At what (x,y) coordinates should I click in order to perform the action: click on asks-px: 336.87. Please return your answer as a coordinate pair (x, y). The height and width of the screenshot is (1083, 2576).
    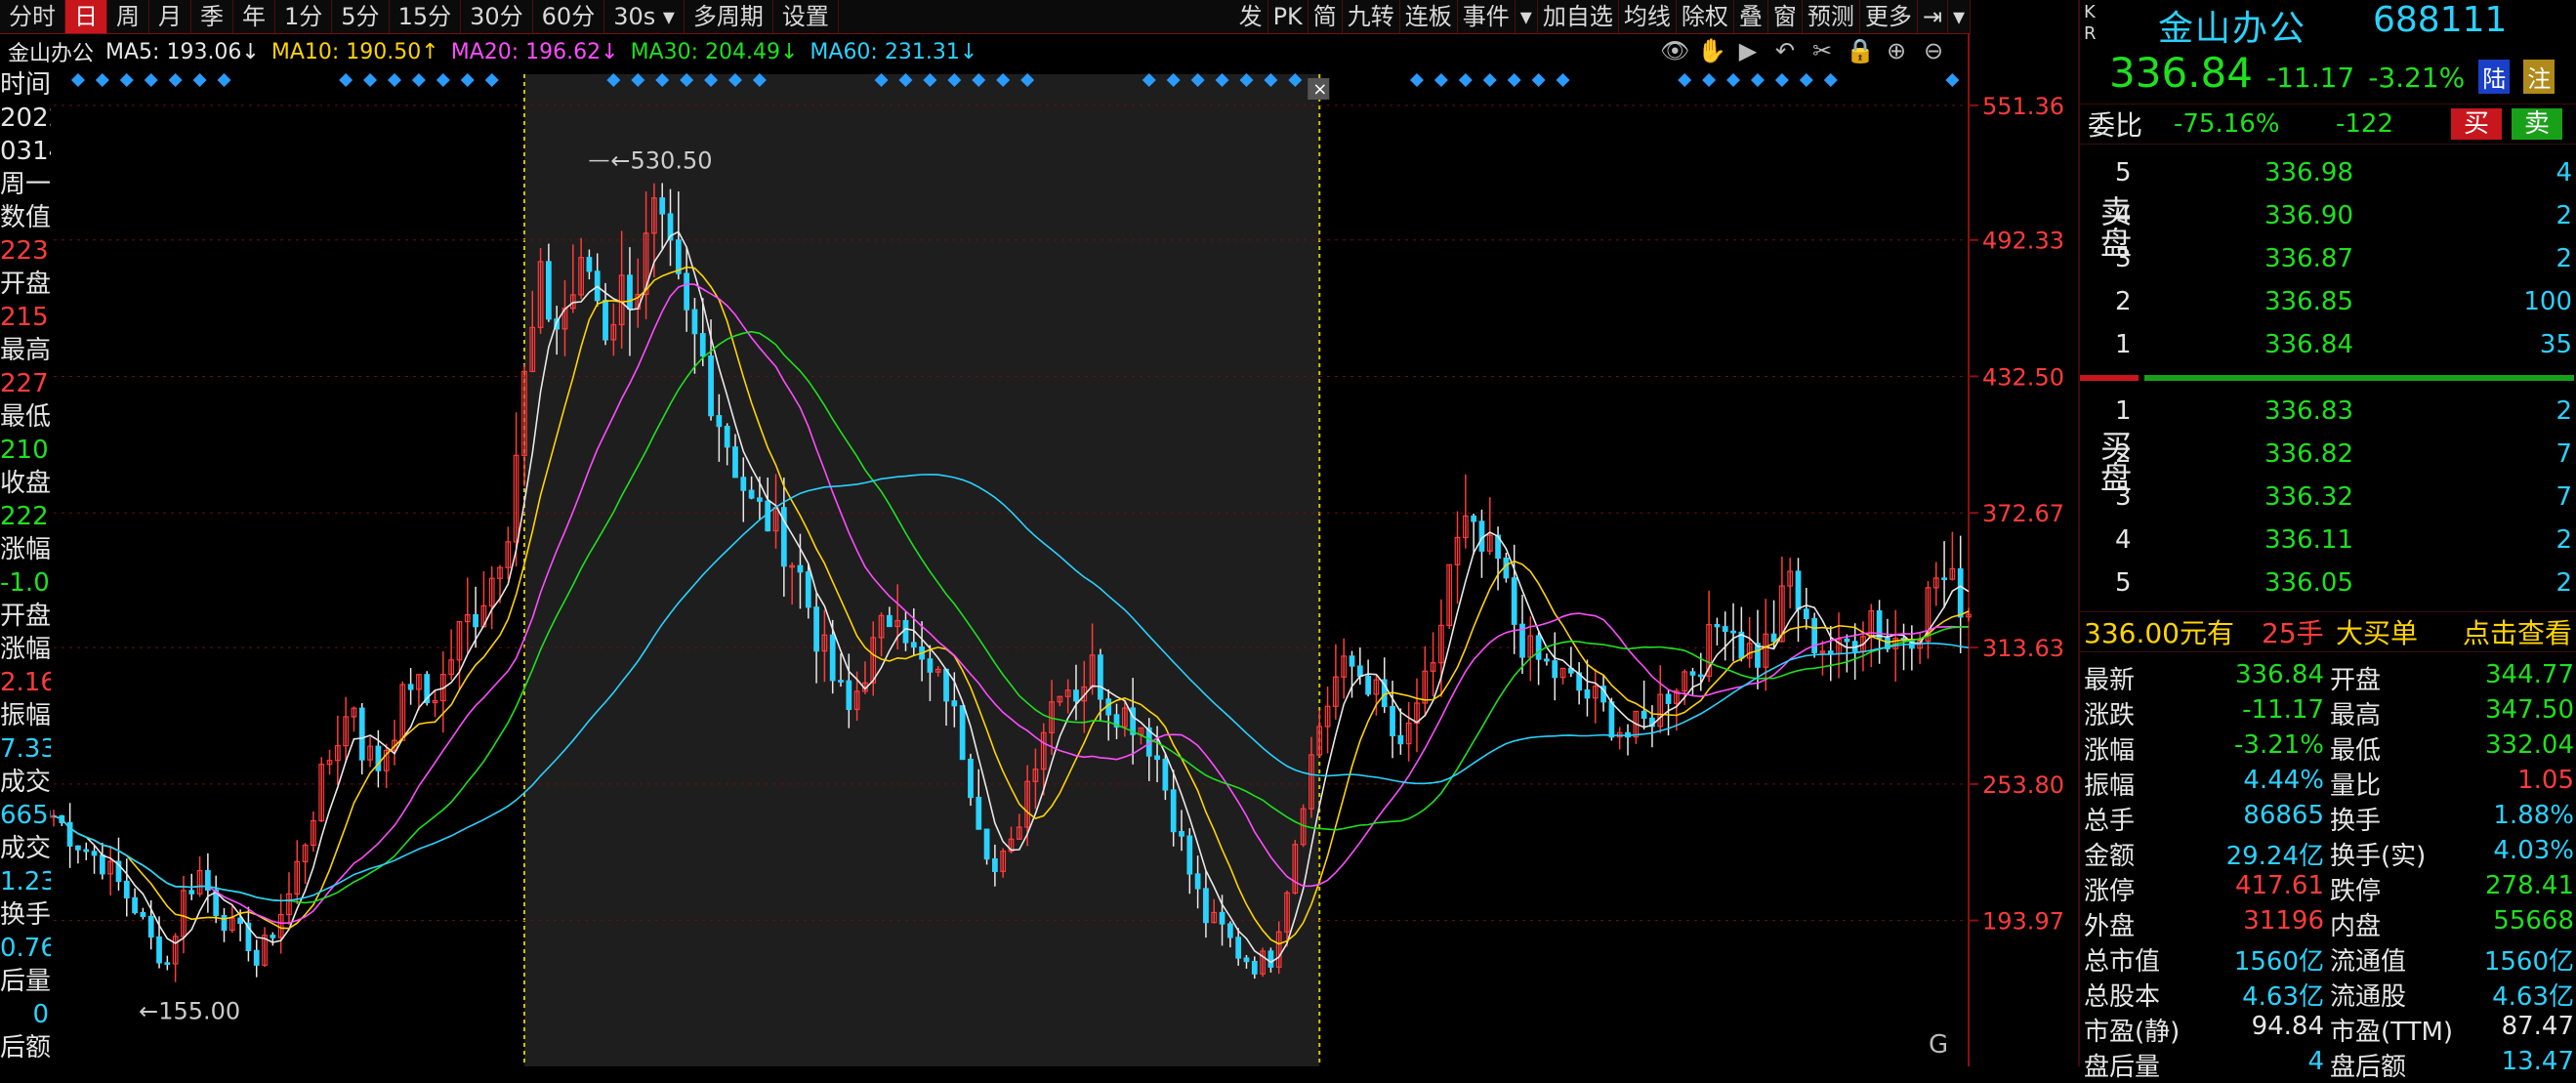
    Looking at the image, I should click on (2308, 258).